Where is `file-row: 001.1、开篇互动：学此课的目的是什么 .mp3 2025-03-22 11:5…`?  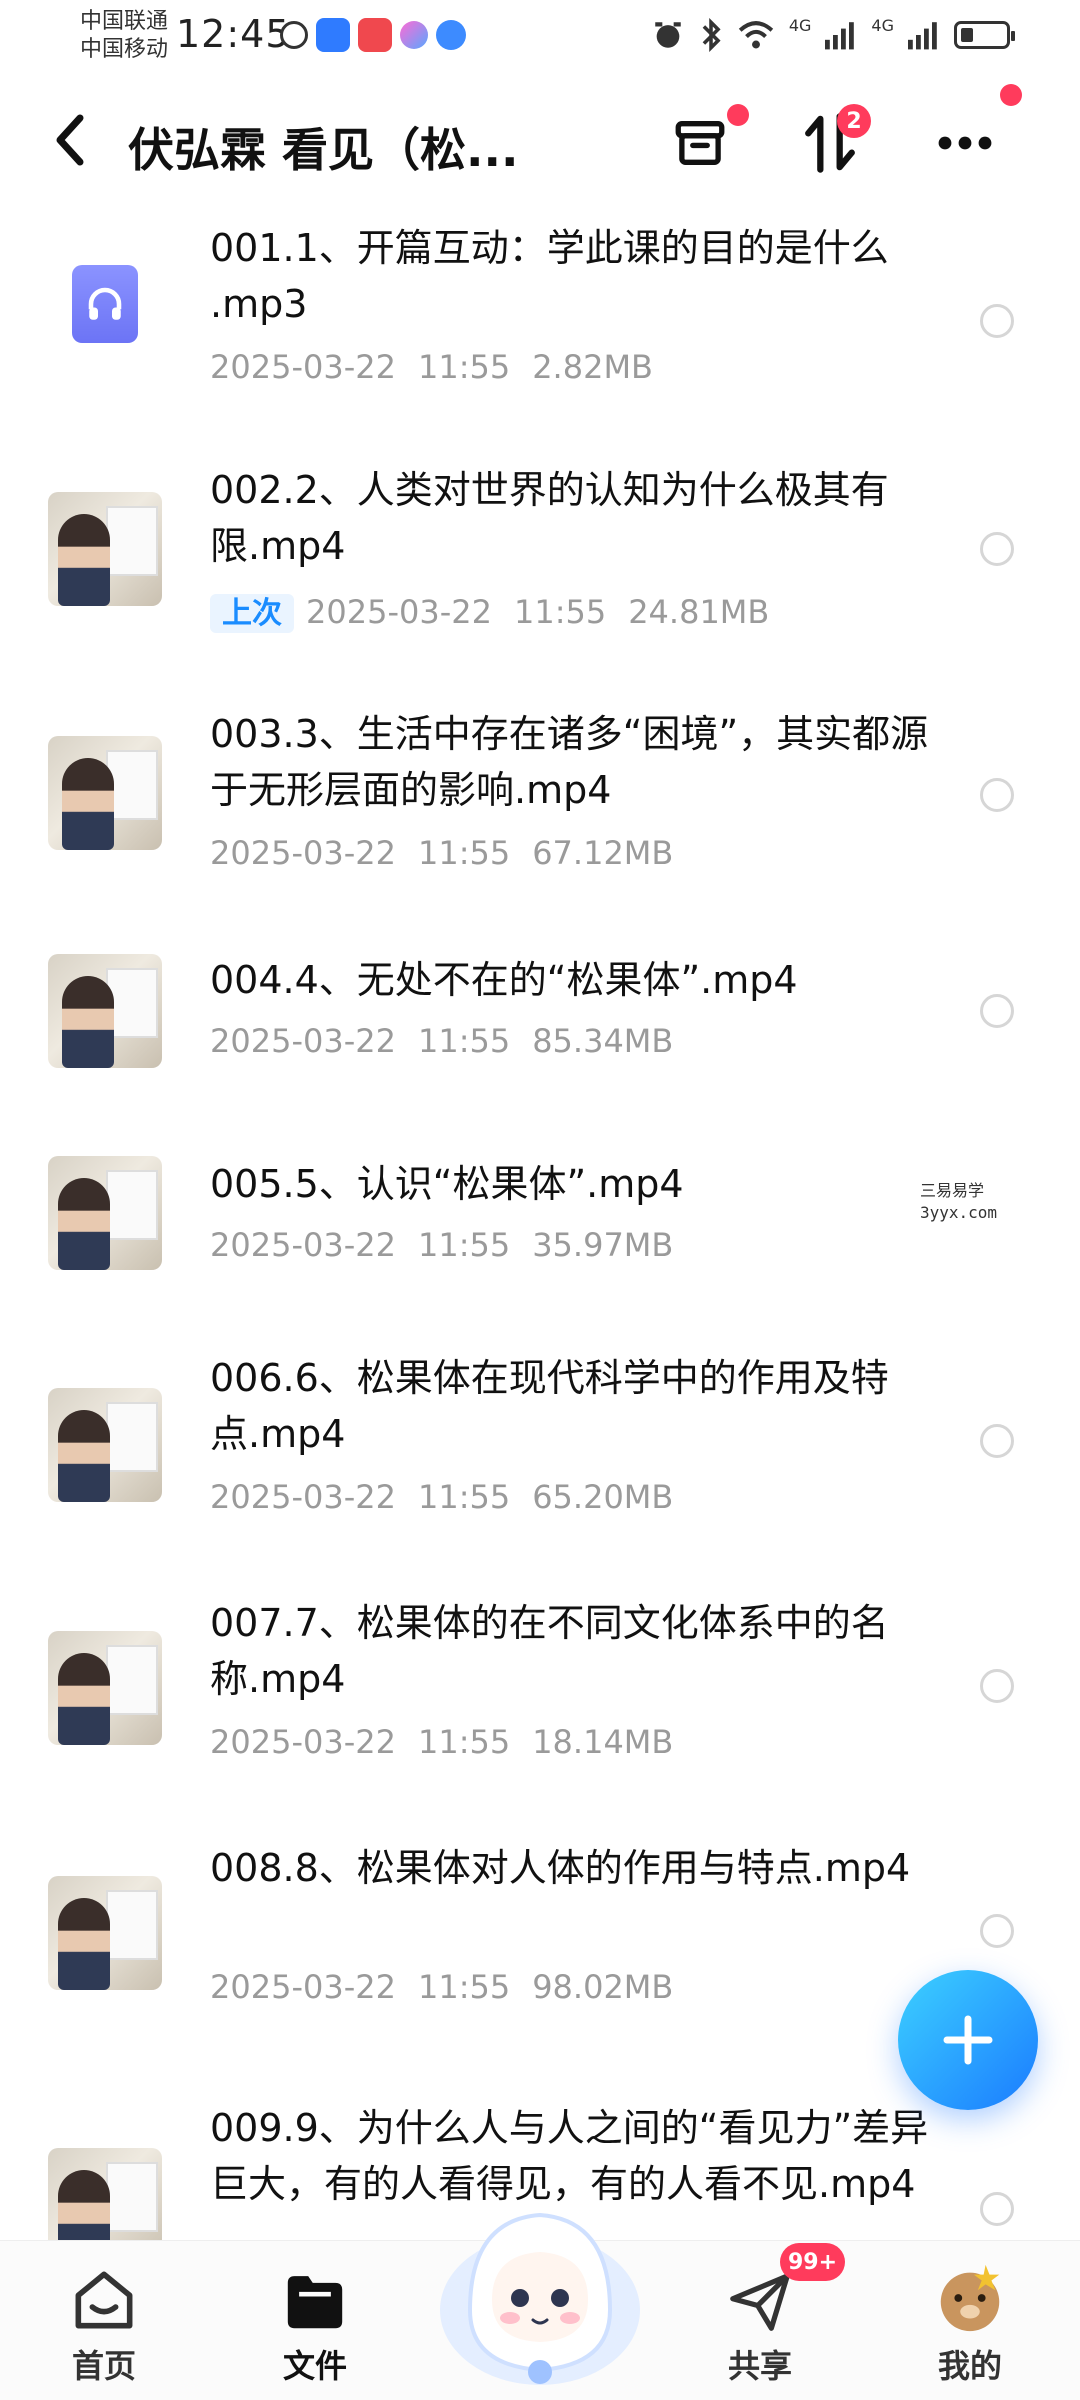
file-row: 001.1、开篇互动：学此课的目的是什么 .mp3 2025-03-22 11:5… is located at coordinates (540, 330).